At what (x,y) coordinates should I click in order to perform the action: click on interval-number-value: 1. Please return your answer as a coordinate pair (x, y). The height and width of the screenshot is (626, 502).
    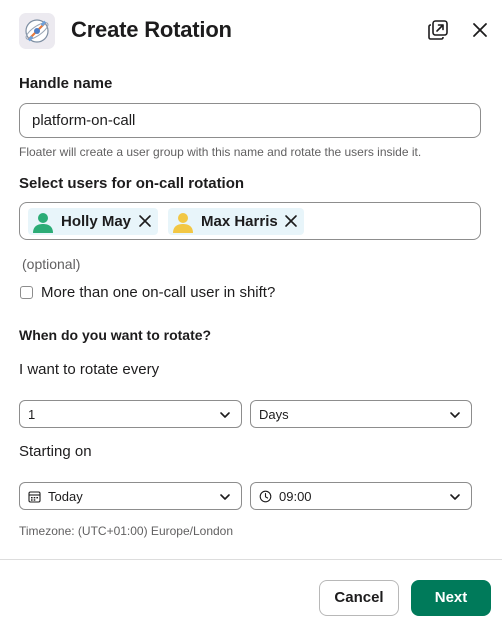
    Looking at the image, I should click on (32, 414).